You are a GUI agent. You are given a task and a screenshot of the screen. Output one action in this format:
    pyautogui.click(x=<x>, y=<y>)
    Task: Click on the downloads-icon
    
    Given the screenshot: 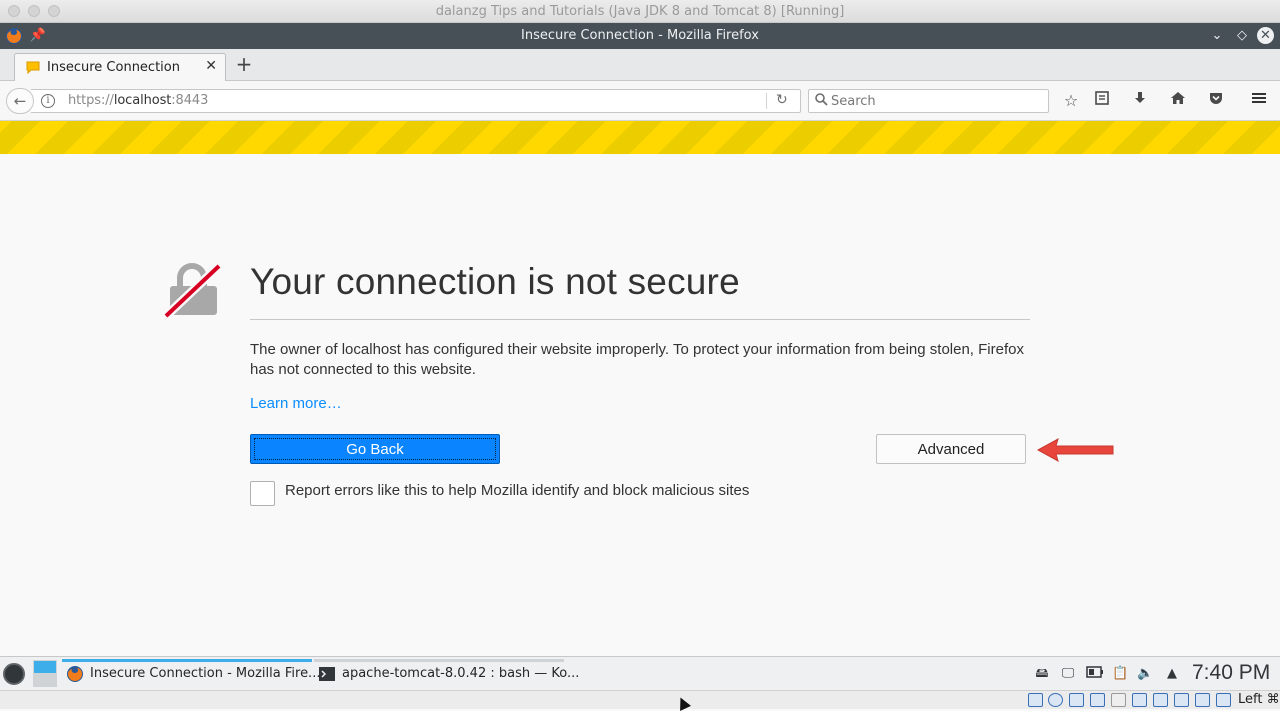 What is the action you would take?
    pyautogui.click(x=1140, y=101)
    